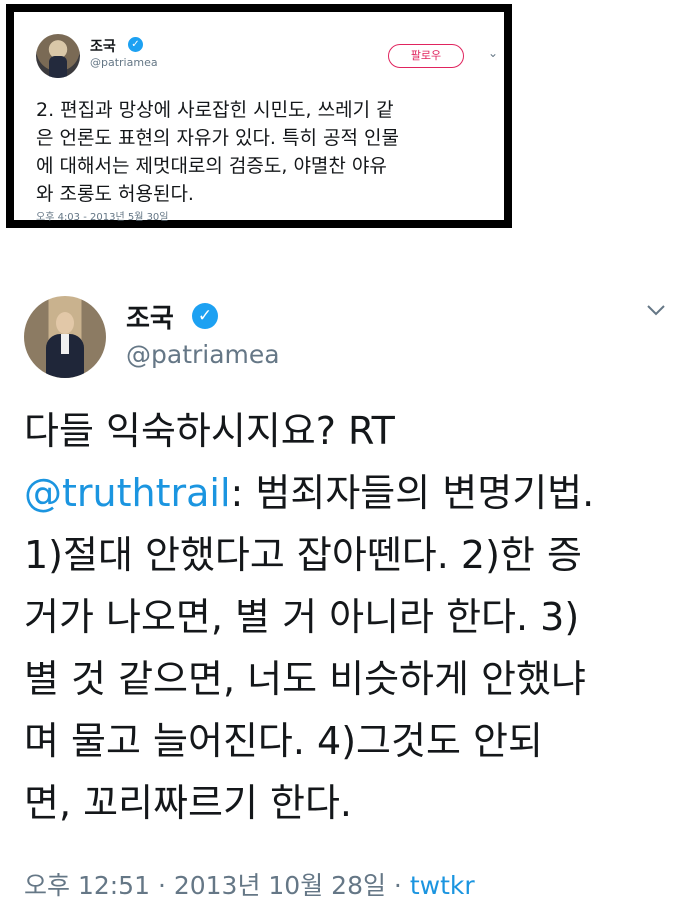 The width and height of the screenshot is (682, 914). Describe the element at coordinates (283, 741) in the screenshot. I see `tweet-text-line: 며 물고 늘어진다. 4)그것도 안되` at that location.